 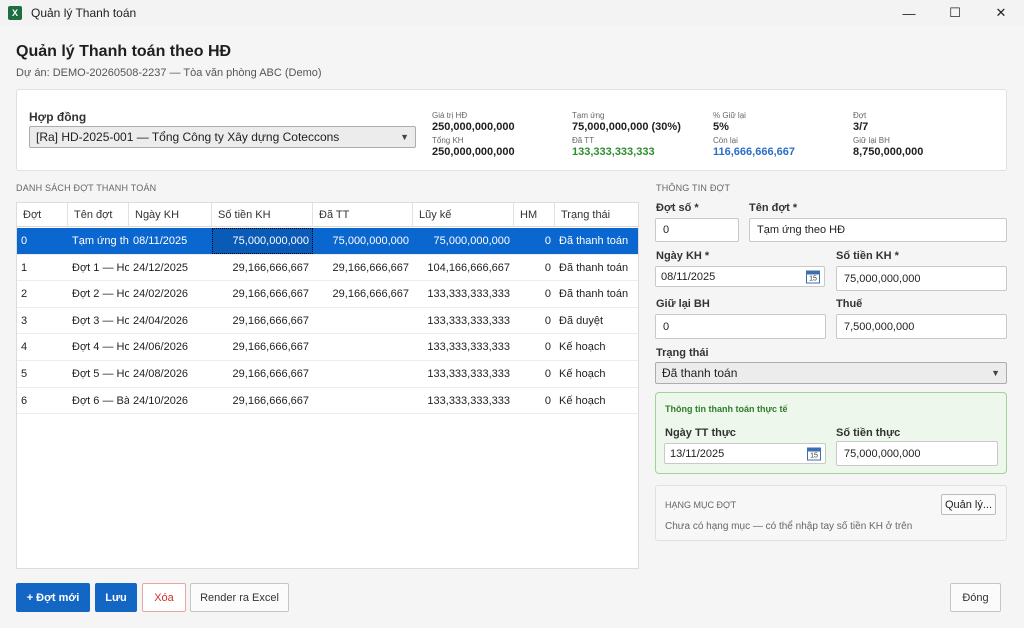 I want to click on cell-ngay-kh: 24/10/2026, so click(x=170, y=401).